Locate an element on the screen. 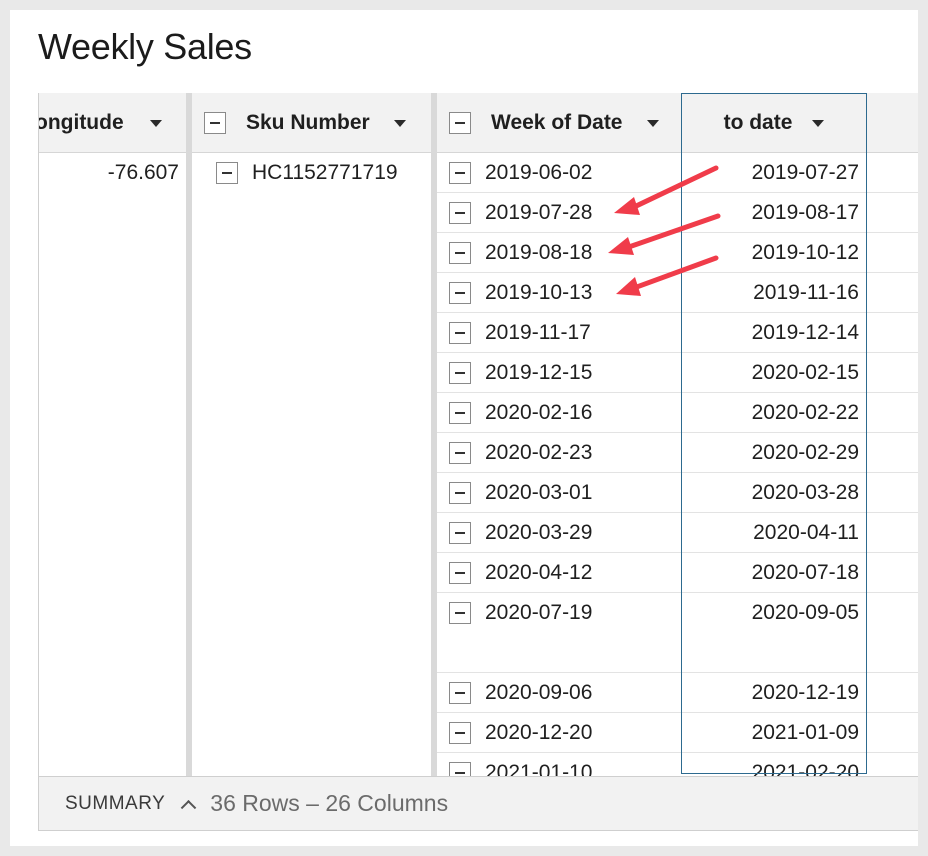 This screenshot has width=928, height=856. to-date-cell: 2019-08-17 is located at coordinates (770, 213).